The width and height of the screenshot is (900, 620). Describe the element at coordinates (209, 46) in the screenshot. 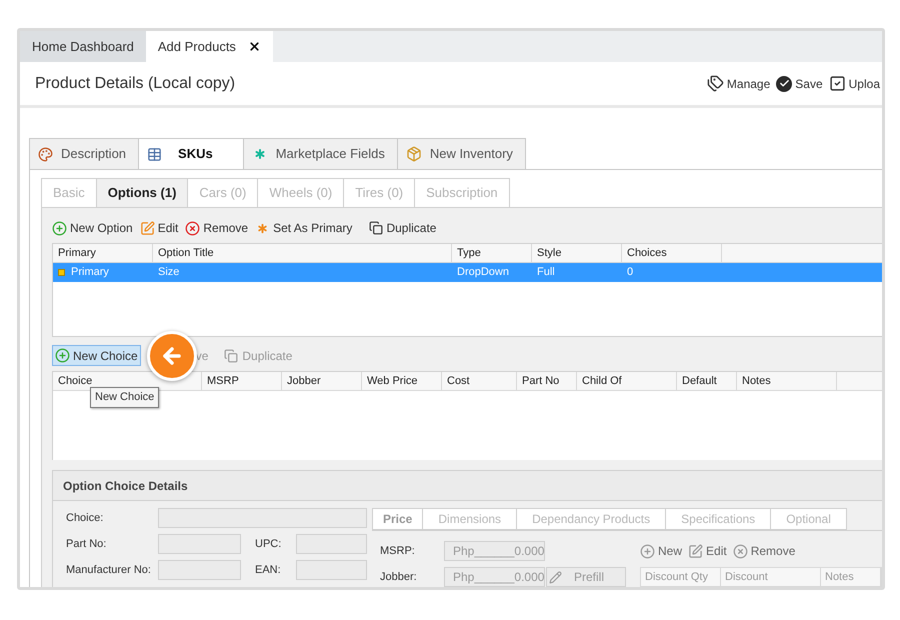

I see `page-tab: Add Products` at that location.